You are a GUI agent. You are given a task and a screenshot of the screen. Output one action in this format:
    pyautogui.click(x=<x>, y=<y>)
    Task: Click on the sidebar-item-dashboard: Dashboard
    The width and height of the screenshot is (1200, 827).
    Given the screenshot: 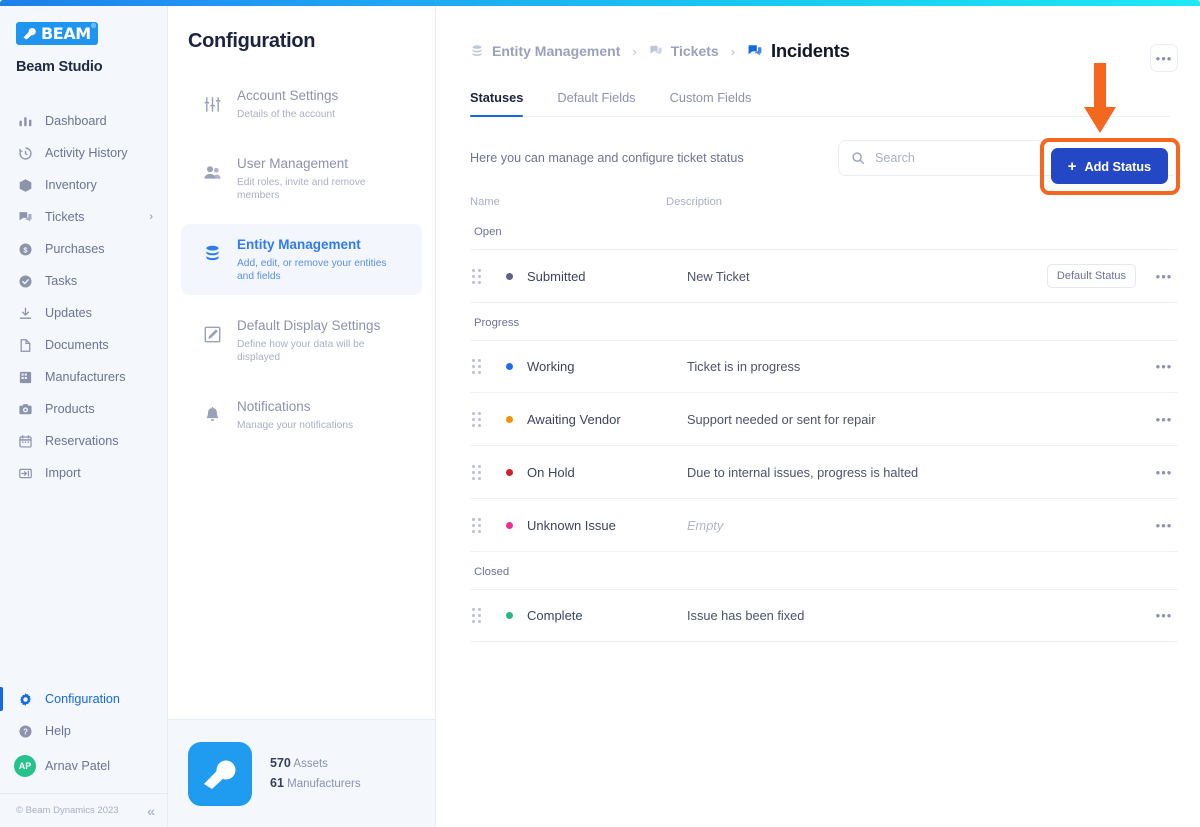 What is the action you would take?
    pyautogui.click(x=83, y=121)
    